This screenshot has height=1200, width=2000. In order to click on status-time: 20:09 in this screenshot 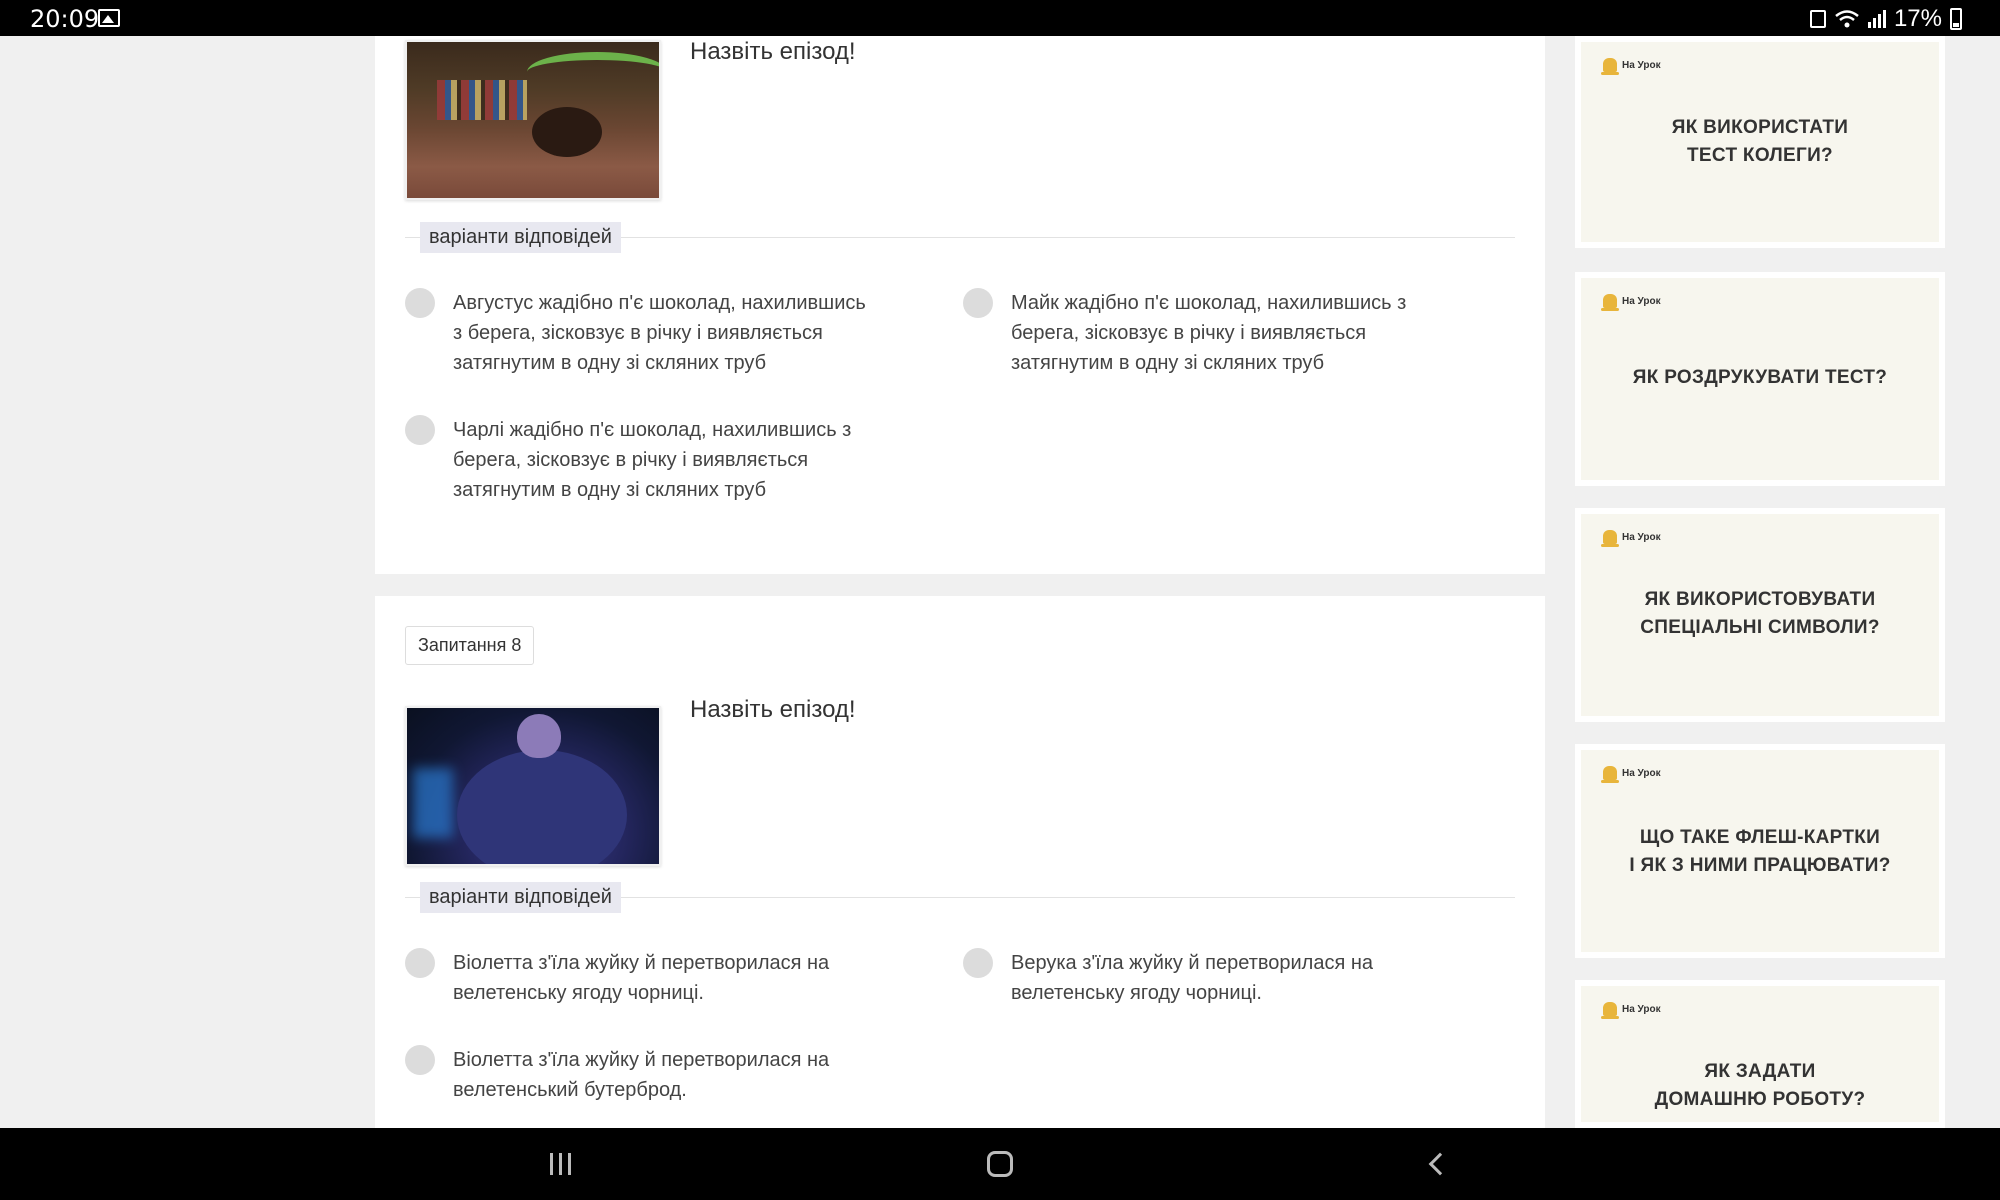, I will do `click(65, 19)`.